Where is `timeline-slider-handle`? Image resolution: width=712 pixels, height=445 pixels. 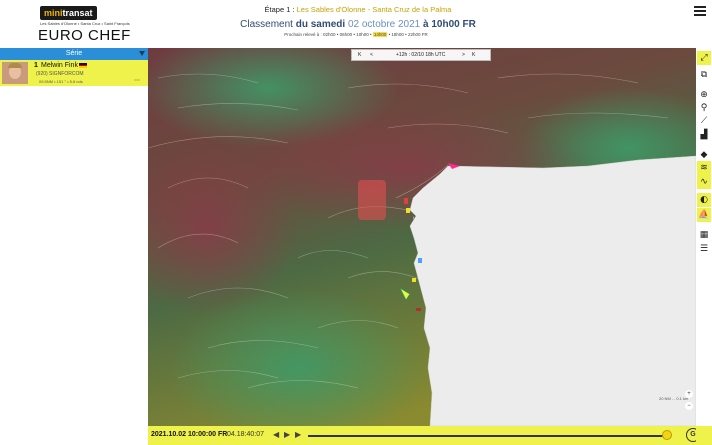 timeline-slider-handle is located at coordinates (667, 435).